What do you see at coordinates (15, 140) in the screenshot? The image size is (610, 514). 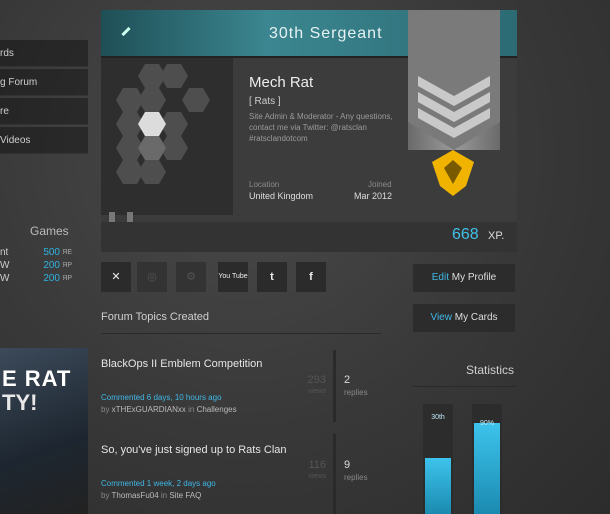 I see `sidebar-item-label: Videos` at bounding box center [15, 140].